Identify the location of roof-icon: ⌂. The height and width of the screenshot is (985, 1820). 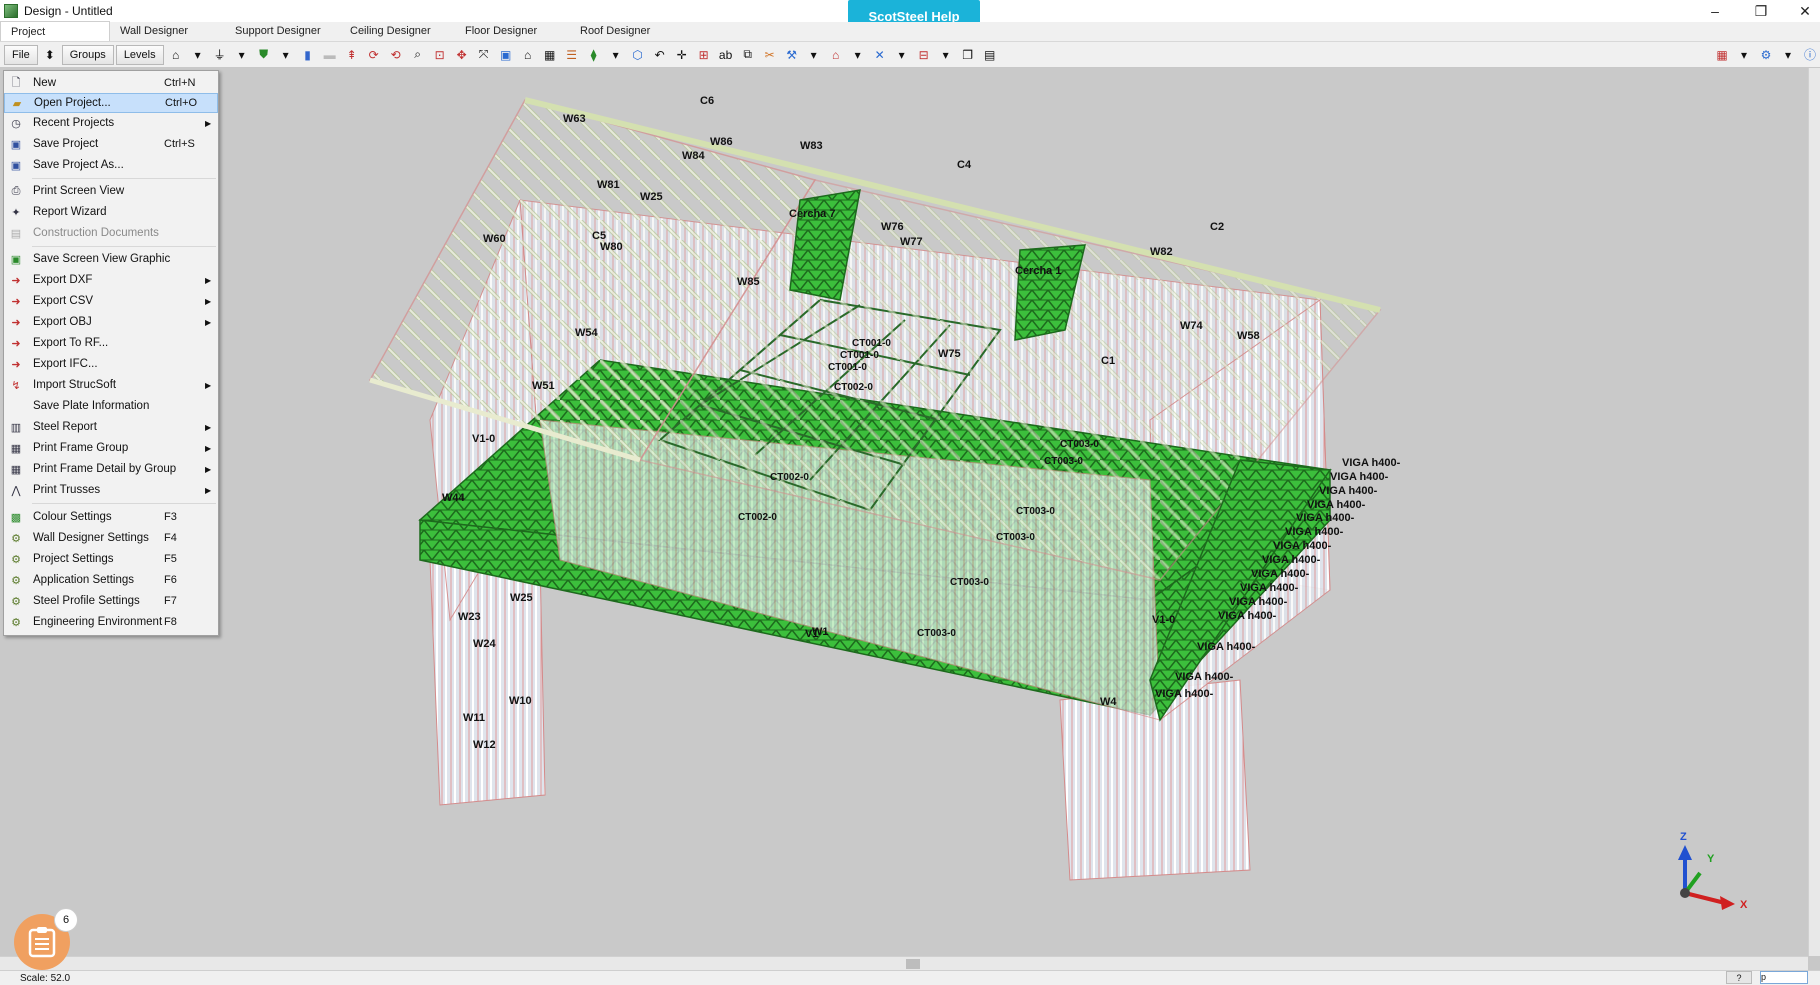
(836, 55).